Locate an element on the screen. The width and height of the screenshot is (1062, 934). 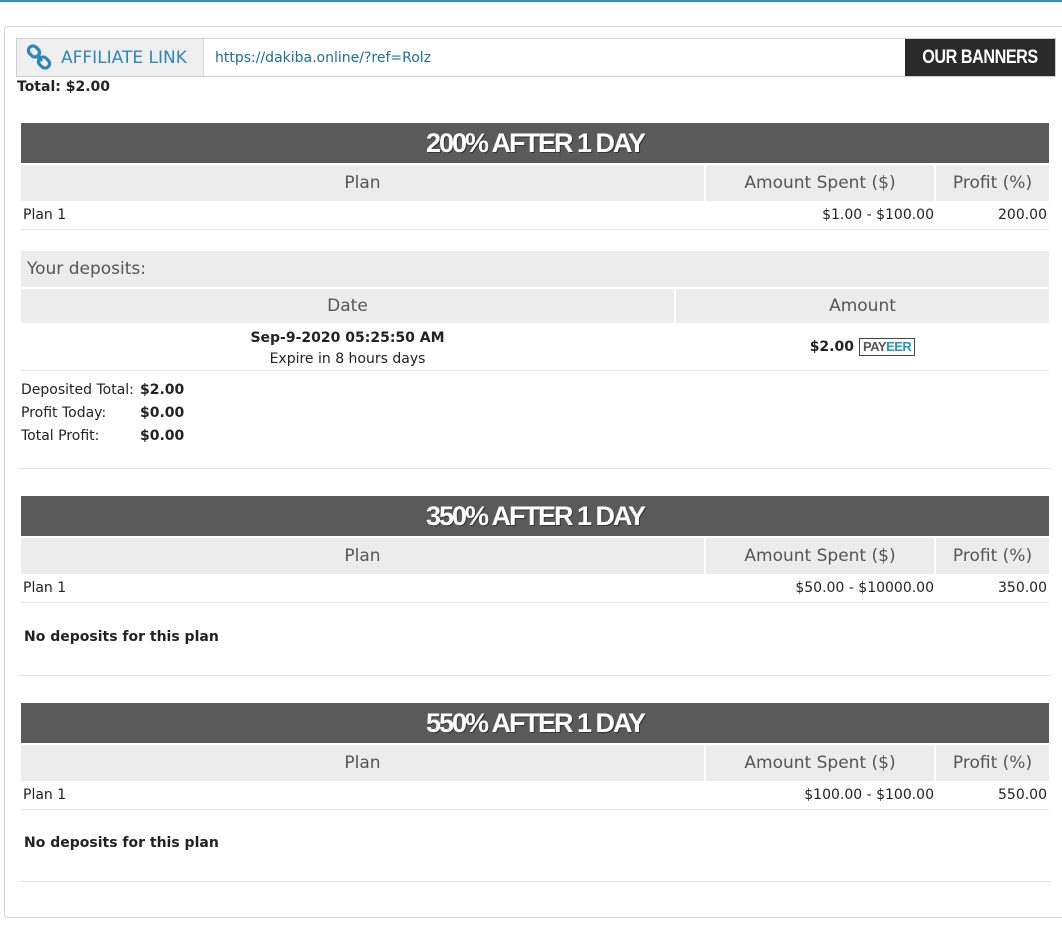
affiliate-url-field: https://dakiba.online/?ref=Rolz is located at coordinates (554, 57).